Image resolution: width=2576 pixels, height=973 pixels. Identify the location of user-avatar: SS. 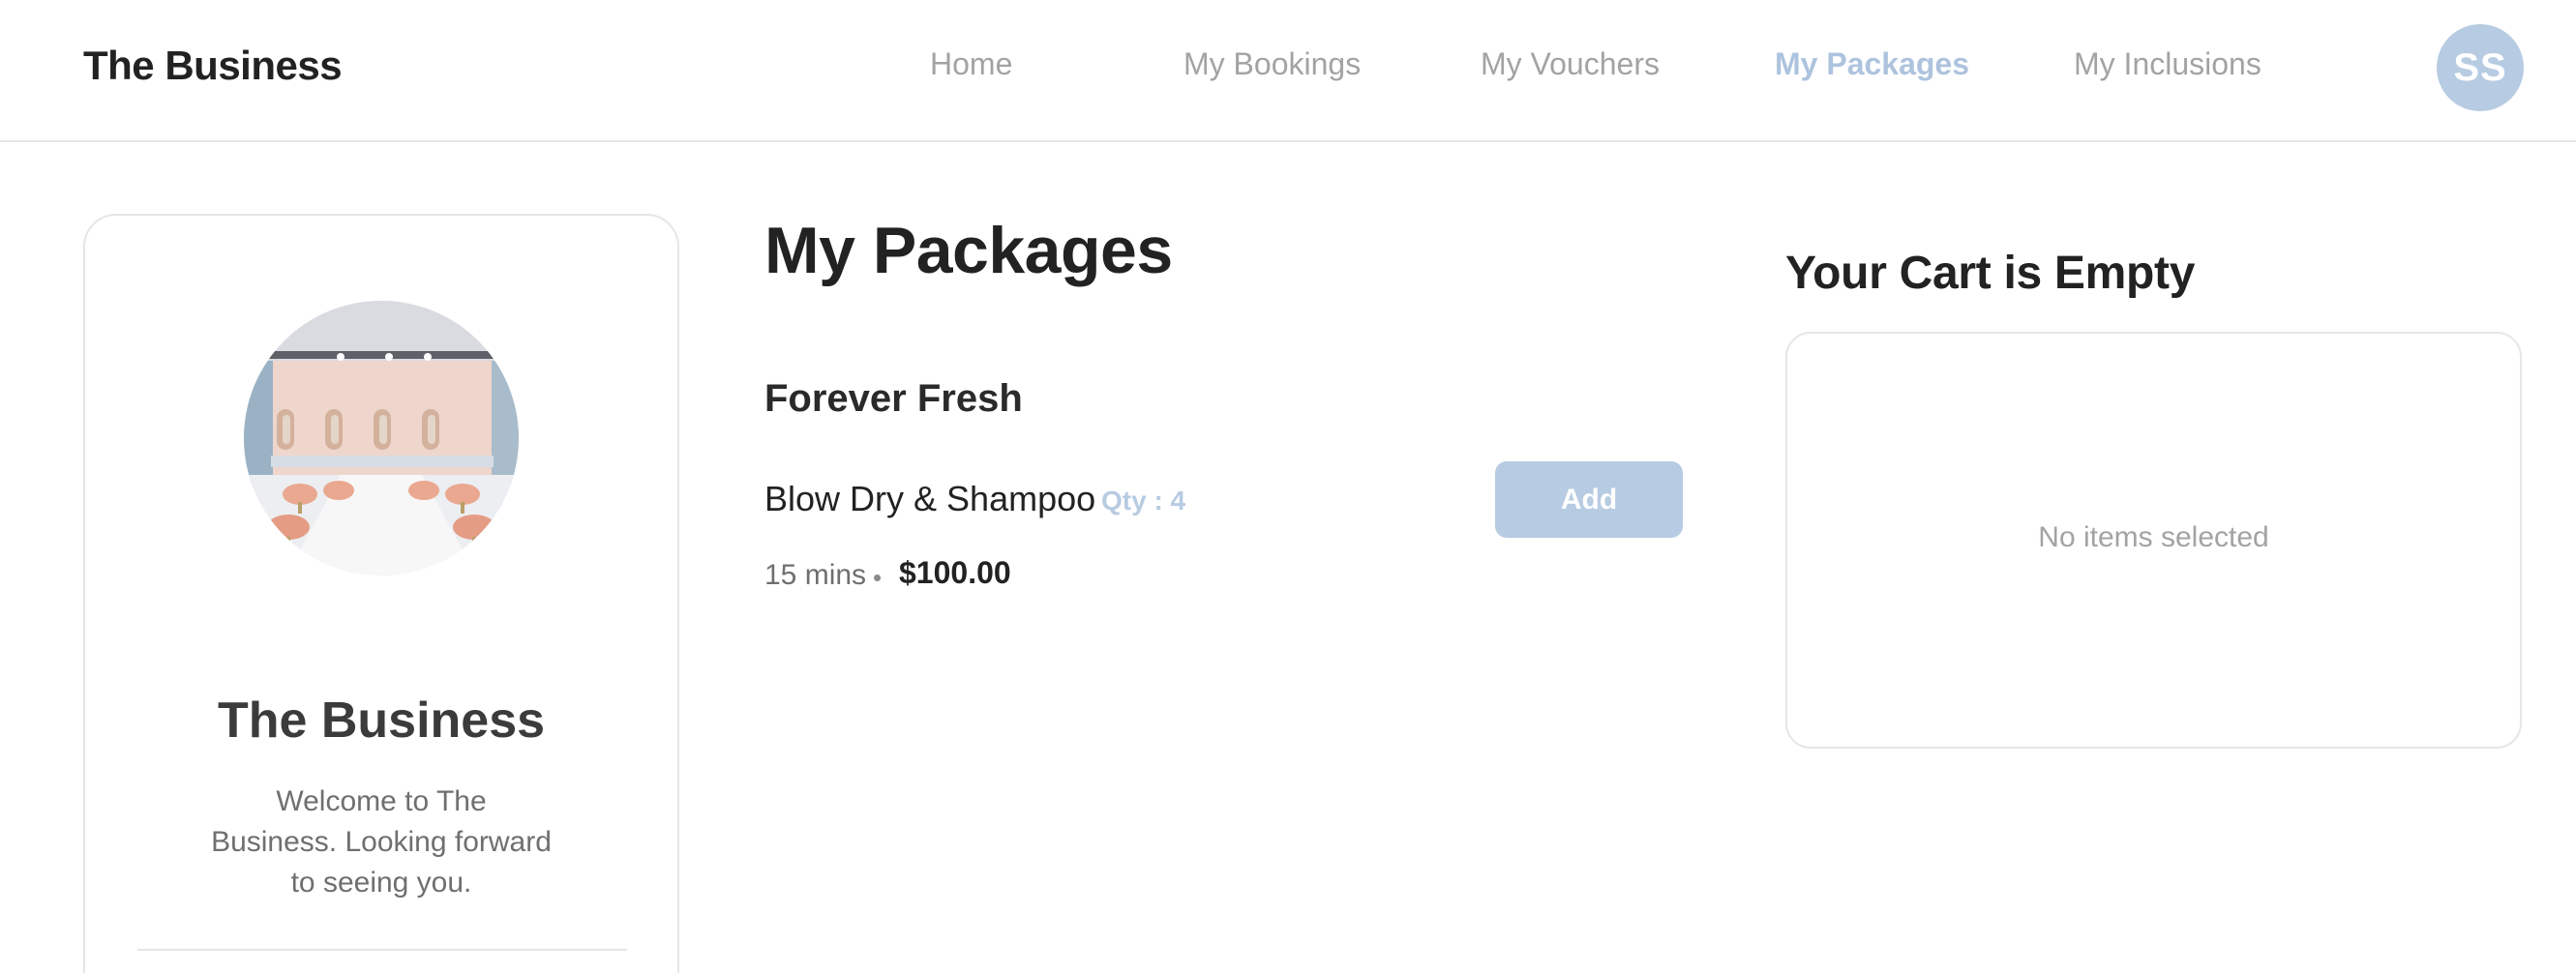
(2480, 67).